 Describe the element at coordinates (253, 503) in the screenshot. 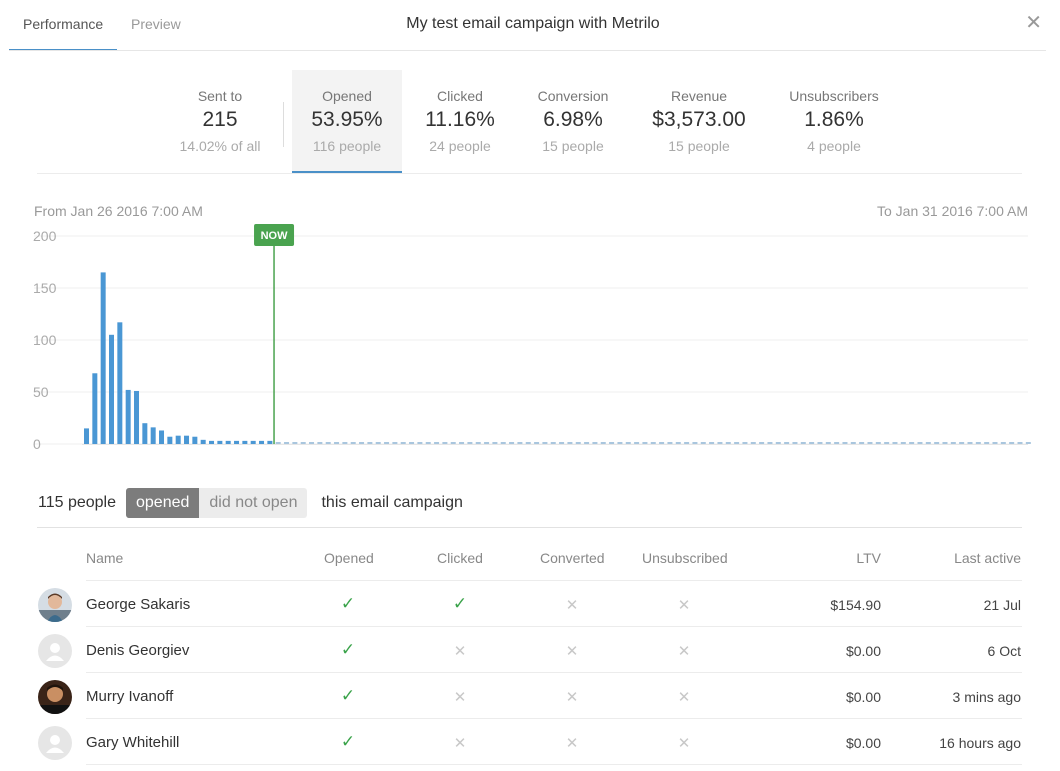

I see `did-not-open-button: did not open` at that location.